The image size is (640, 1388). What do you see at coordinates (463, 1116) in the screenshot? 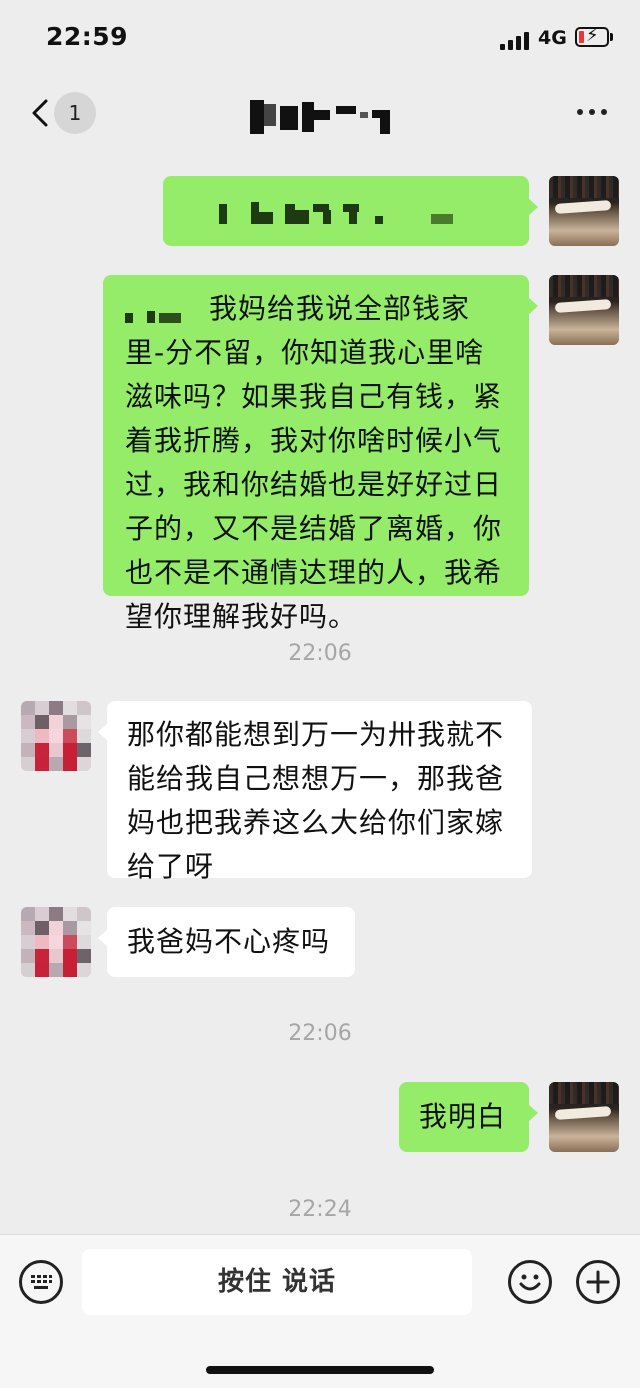
I see `message-text: 我明白` at bounding box center [463, 1116].